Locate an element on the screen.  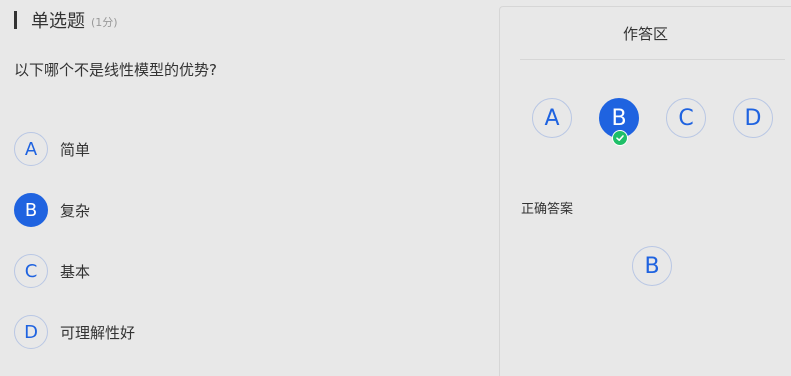
answer-choice-d: D is located at coordinates (753, 118).